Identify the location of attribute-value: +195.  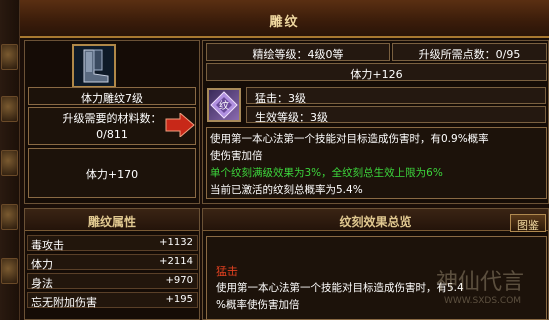
(179, 299).